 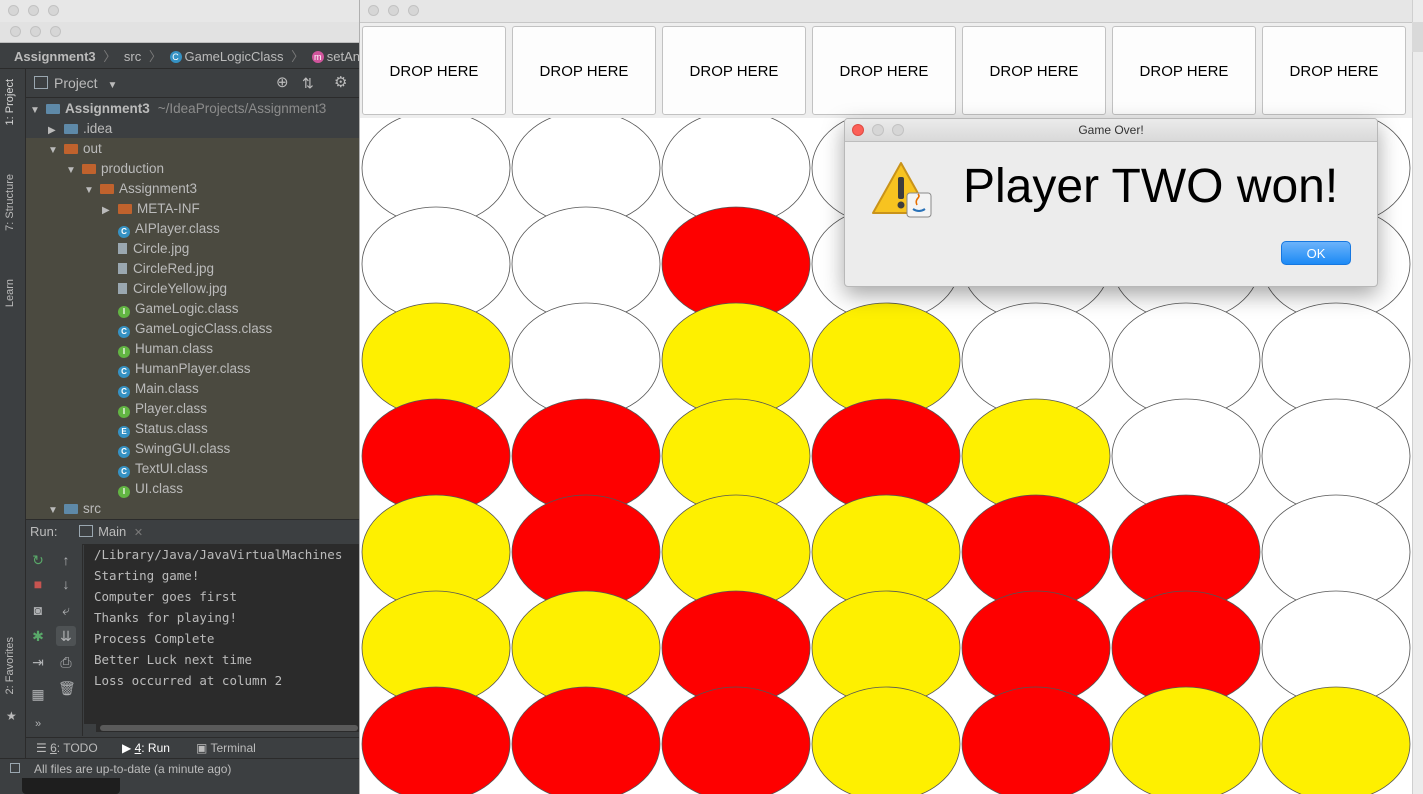 What do you see at coordinates (878, 130) in the screenshot?
I see `minimize-dialog-button` at bounding box center [878, 130].